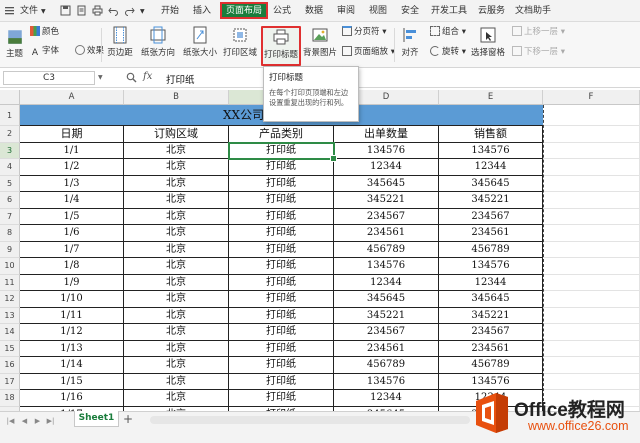 This screenshot has height=443, width=640. Describe the element at coordinates (491, 97) in the screenshot. I see `column-header-e: E` at that location.